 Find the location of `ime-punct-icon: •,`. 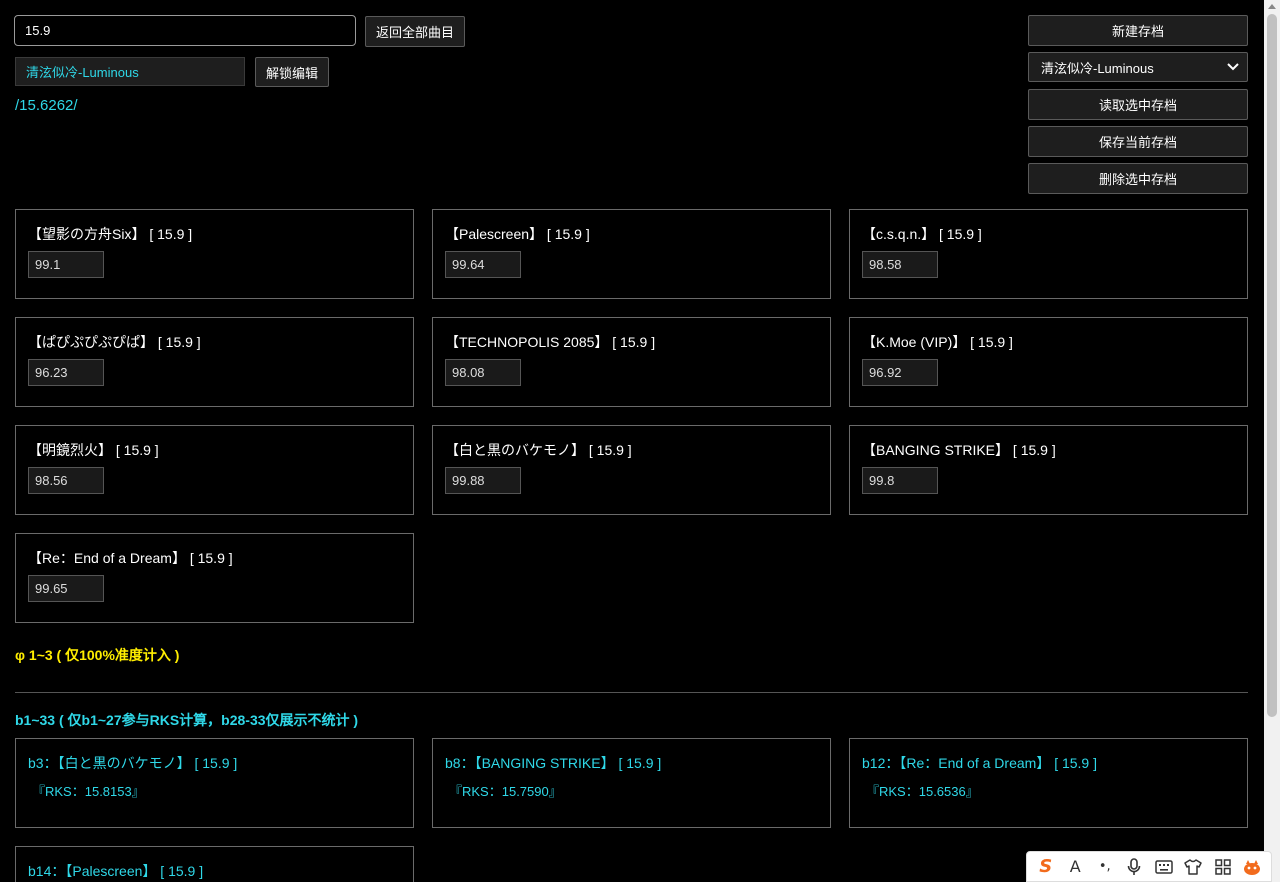

ime-punct-icon: •, is located at coordinates (1105, 867).